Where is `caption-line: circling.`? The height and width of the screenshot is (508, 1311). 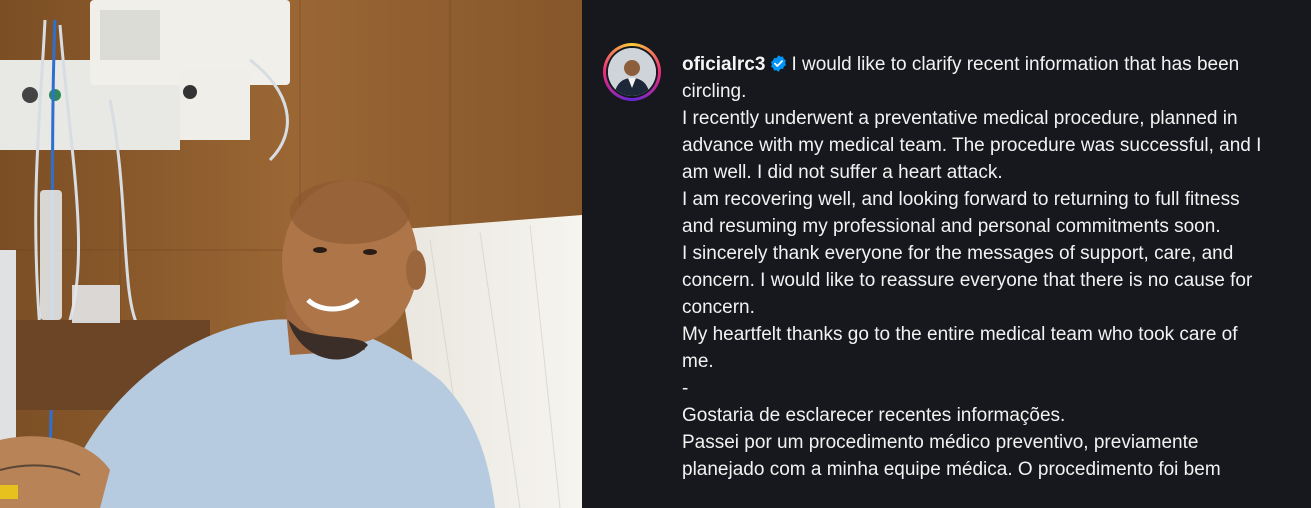
caption-line: circling. is located at coordinates (714, 91).